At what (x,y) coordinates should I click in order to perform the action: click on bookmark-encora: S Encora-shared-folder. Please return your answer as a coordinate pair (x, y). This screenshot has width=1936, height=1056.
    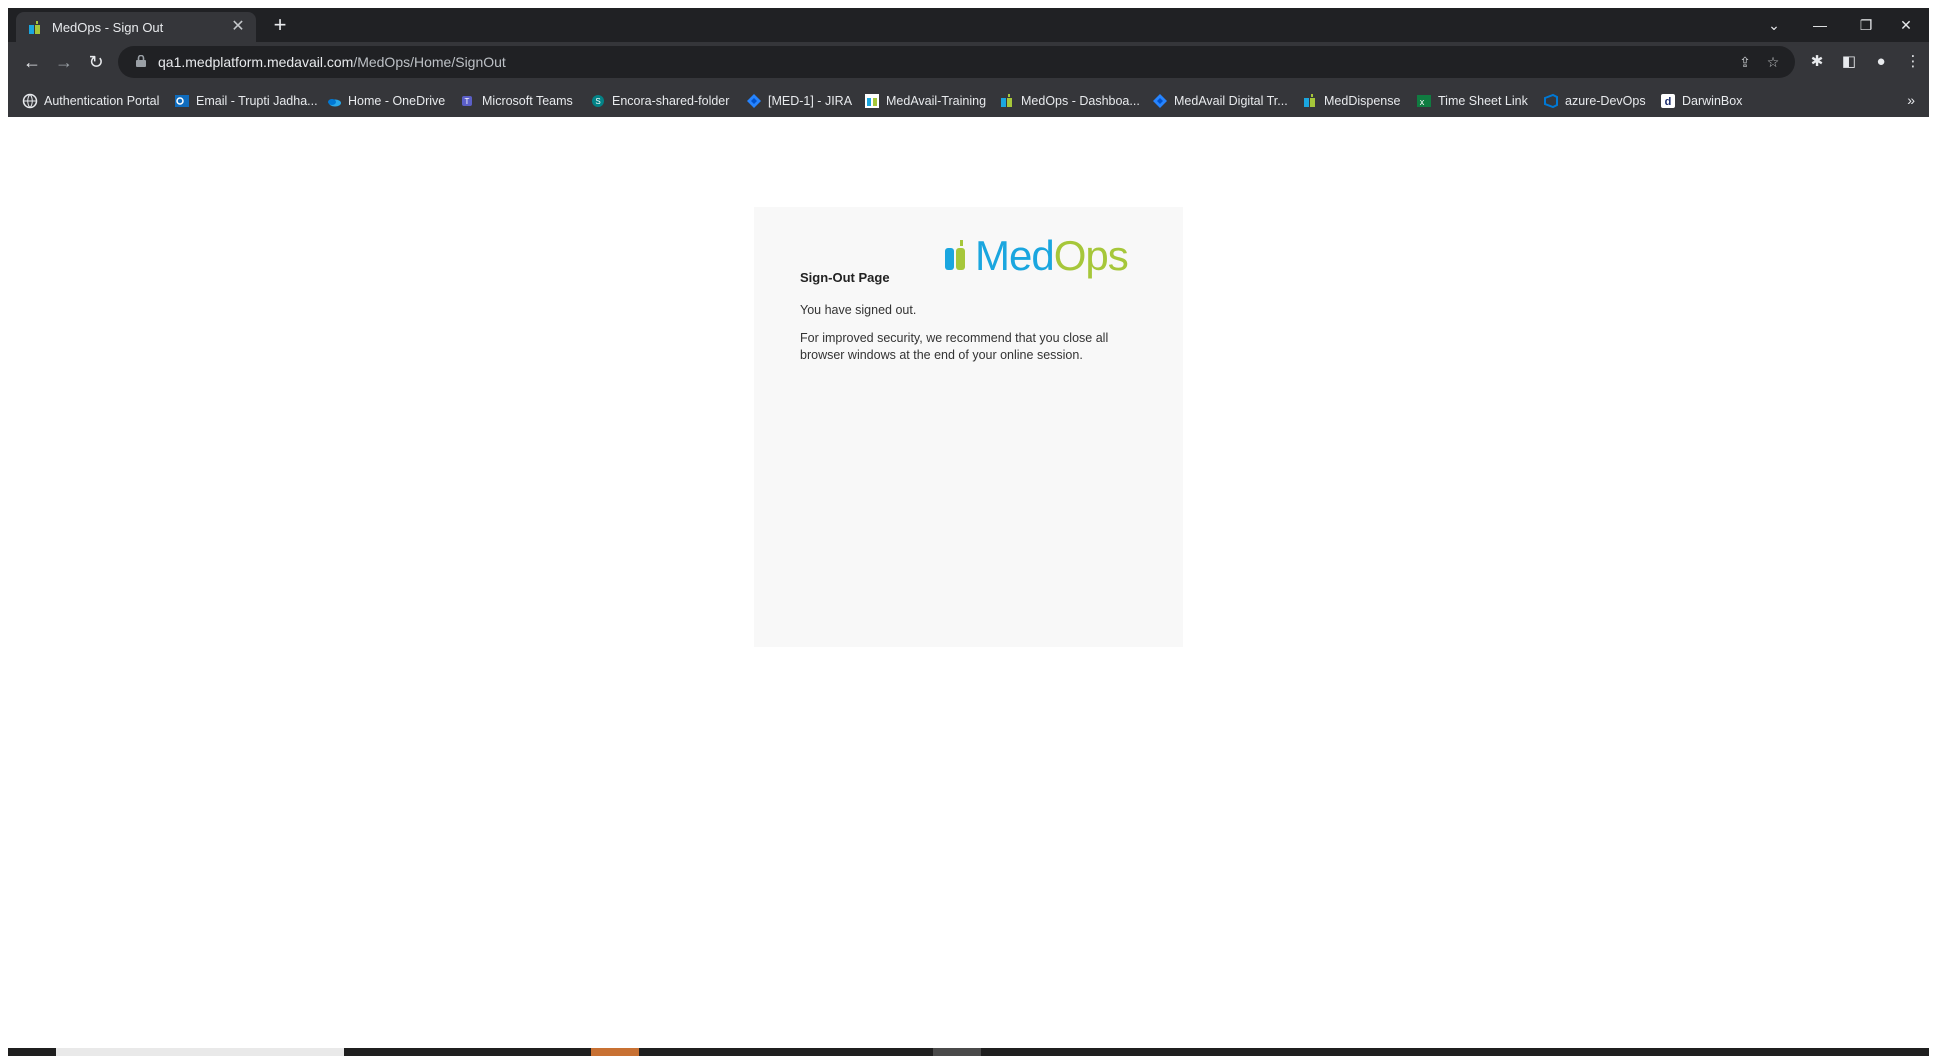
    Looking at the image, I should click on (659, 101).